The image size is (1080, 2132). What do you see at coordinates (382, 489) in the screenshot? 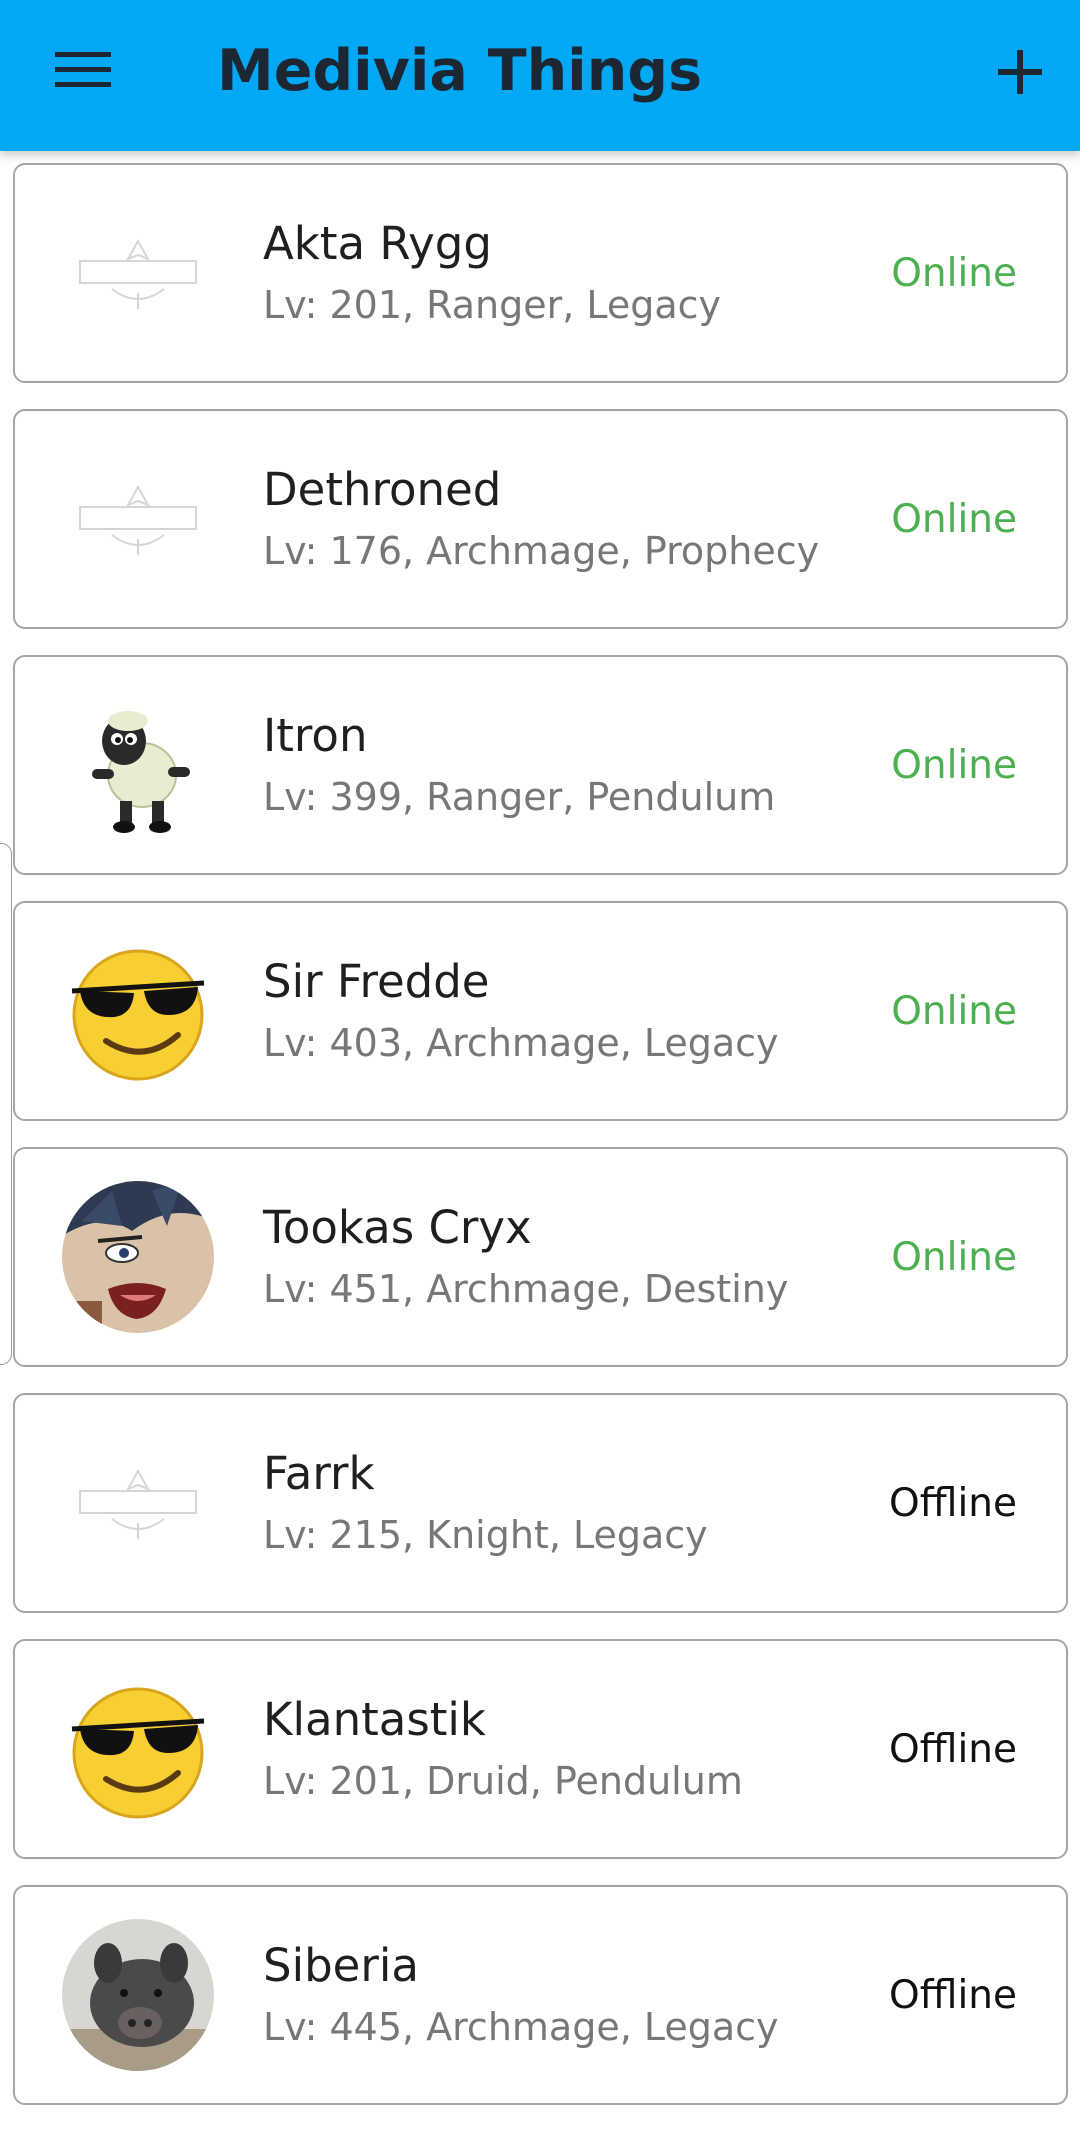
I see `character-name: Dethroned` at bounding box center [382, 489].